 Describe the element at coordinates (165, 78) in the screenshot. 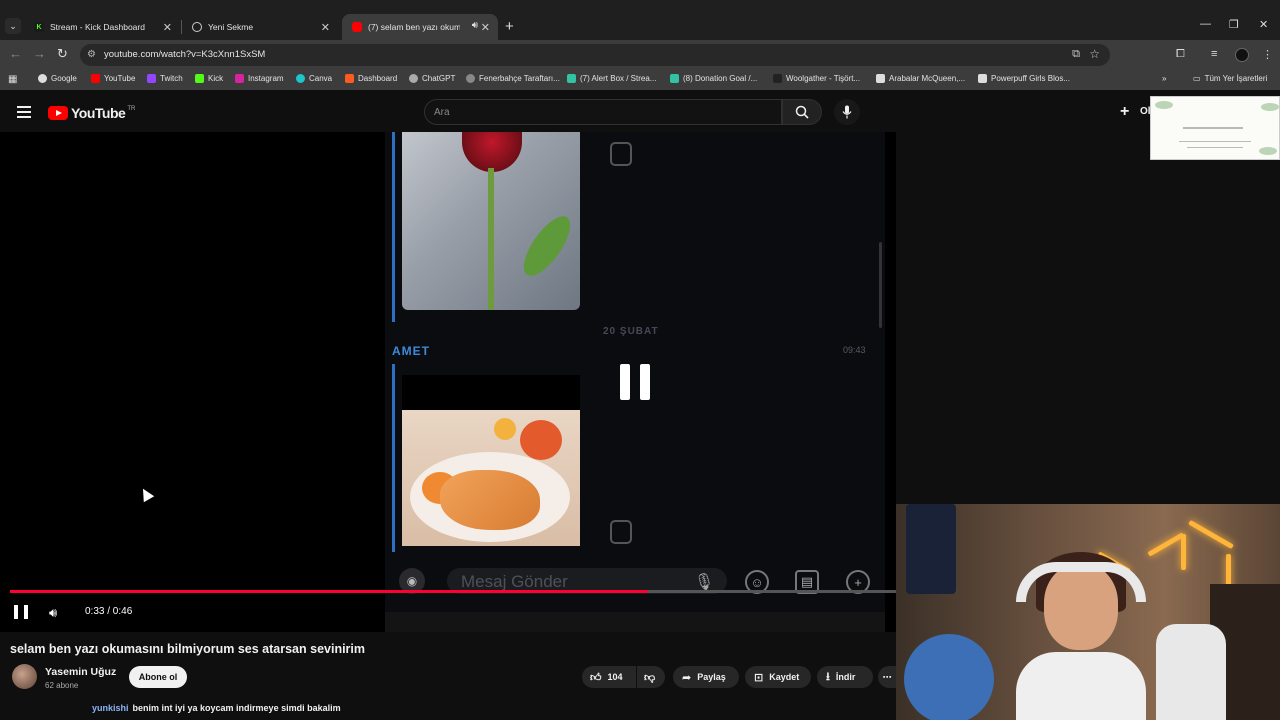

I see `bookmark-twitch: Twitch` at that location.